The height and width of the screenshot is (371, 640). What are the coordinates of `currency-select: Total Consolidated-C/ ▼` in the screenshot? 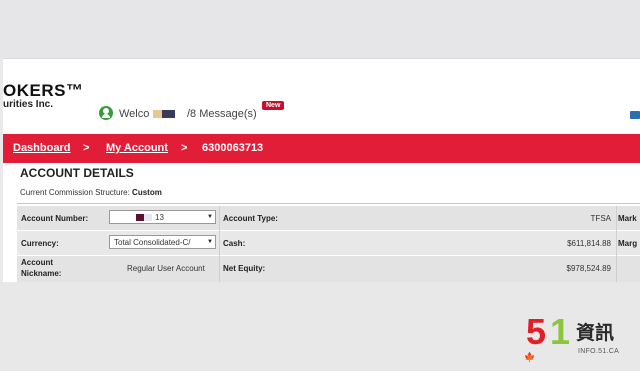 It's located at (162, 242).